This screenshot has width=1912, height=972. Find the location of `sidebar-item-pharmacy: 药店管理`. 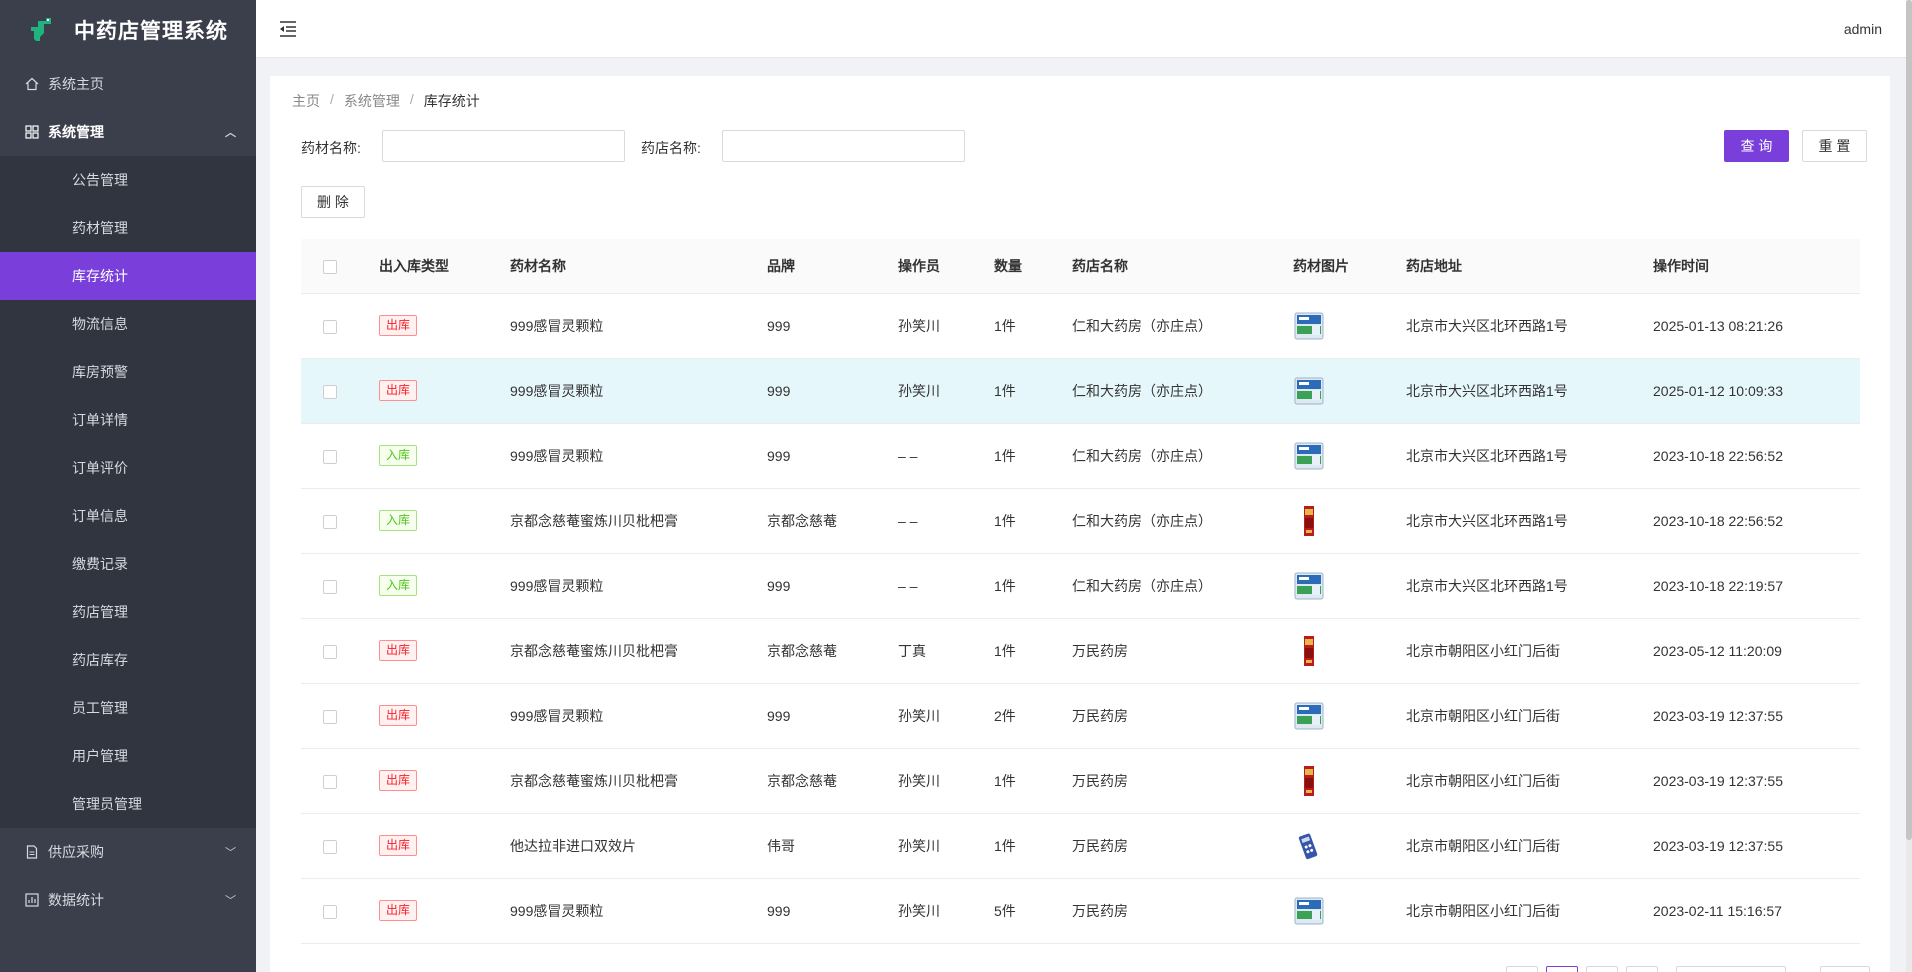

sidebar-item-pharmacy: 药店管理 is located at coordinates (128, 612).